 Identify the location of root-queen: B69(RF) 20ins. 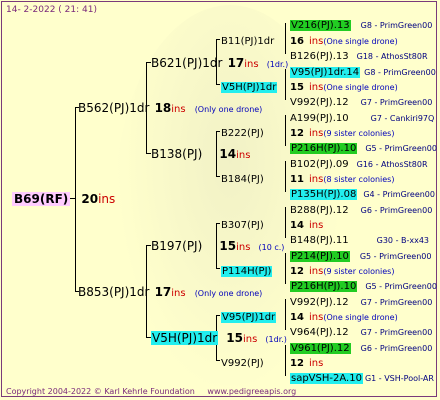
(63, 199).